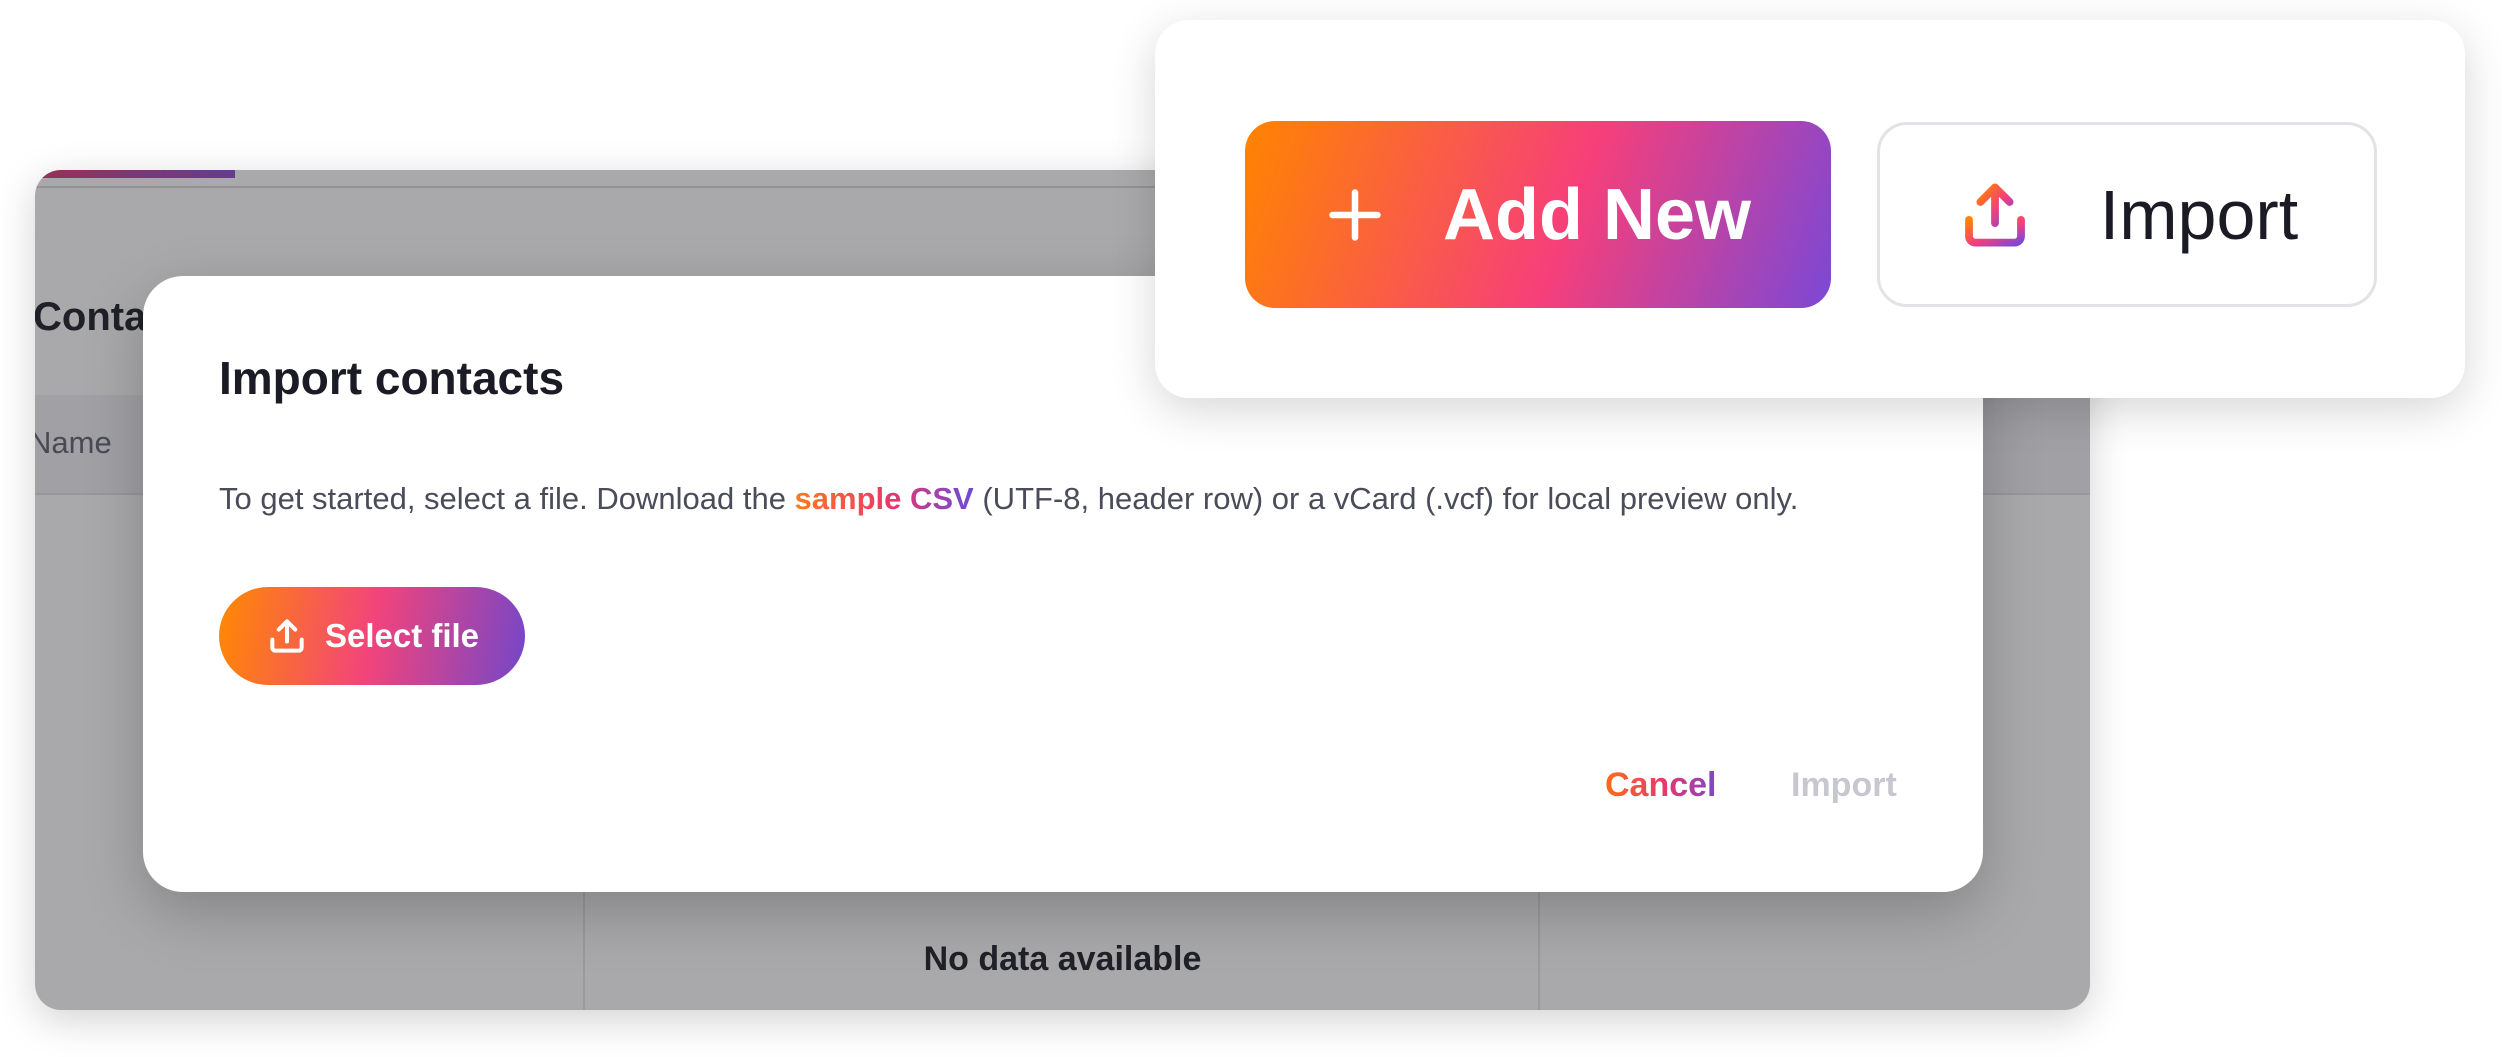  What do you see at coordinates (1844, 785) in the screenshot?
I see `import-button-disabled: Import` at bounding box center [1844, 785].